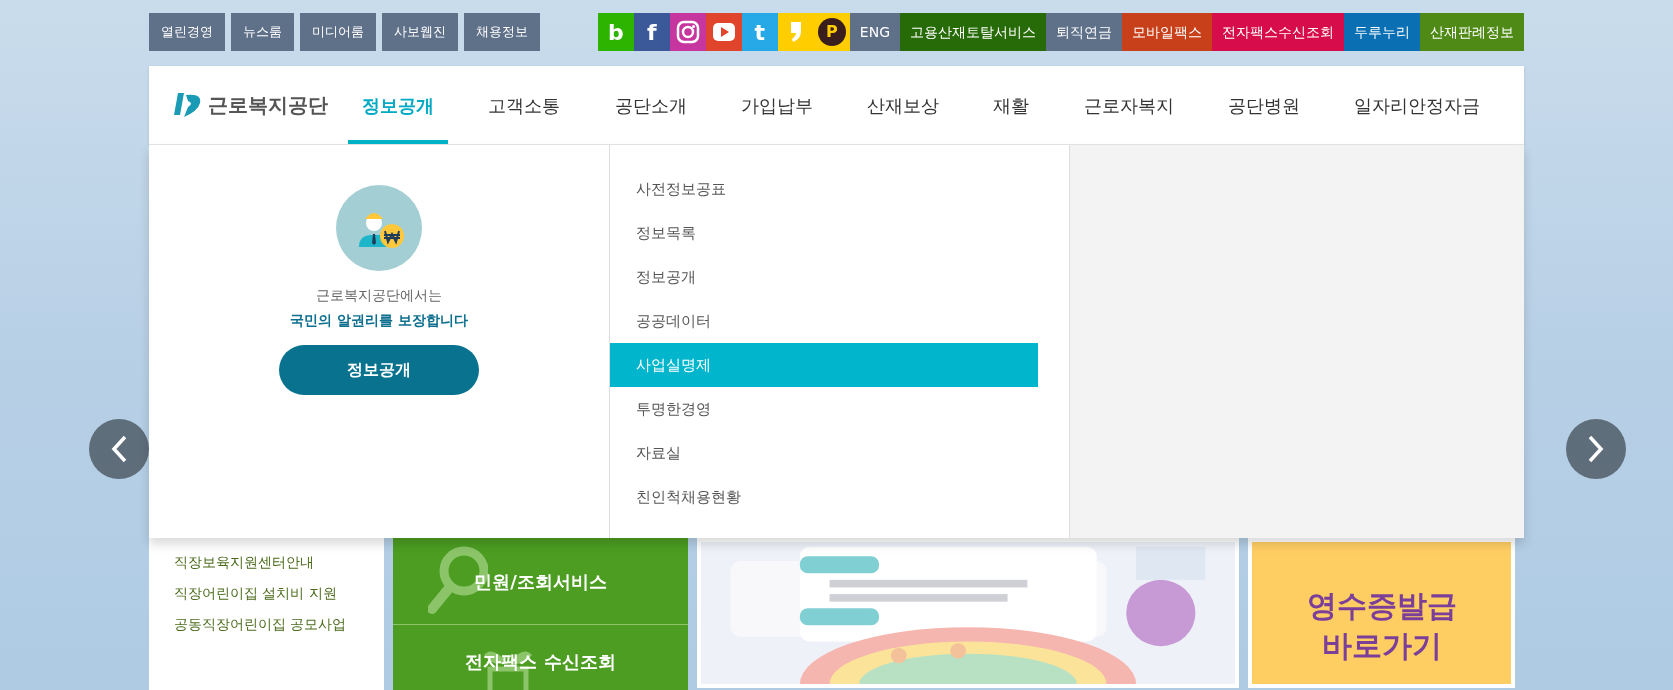 This screenshot has width=1673, height=690. I want to click on intro-highlight: 국민의 알권리를 보장합니다, so click(379, 320).